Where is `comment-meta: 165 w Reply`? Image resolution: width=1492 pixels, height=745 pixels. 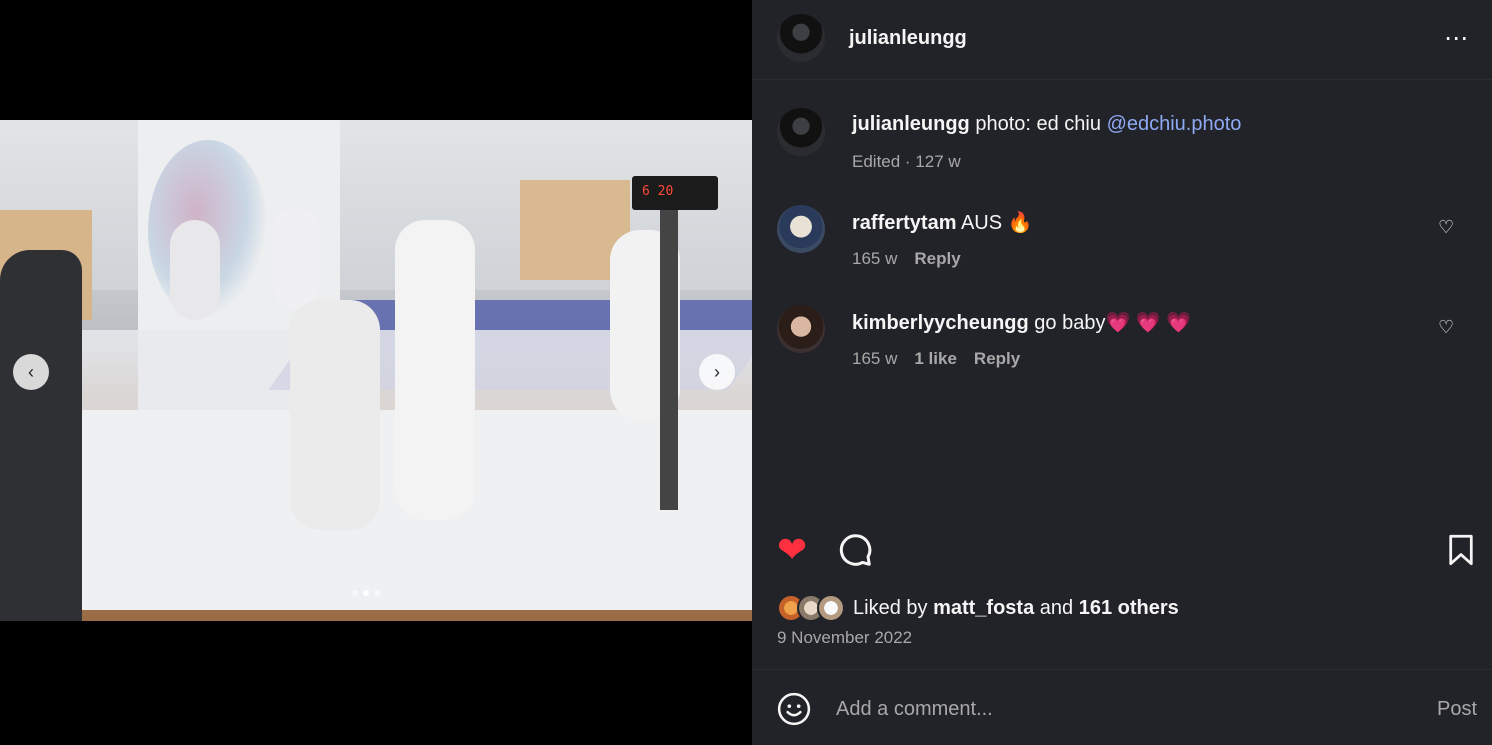 comment-meta: 165 w Reply is located at coordinates (906, 259).